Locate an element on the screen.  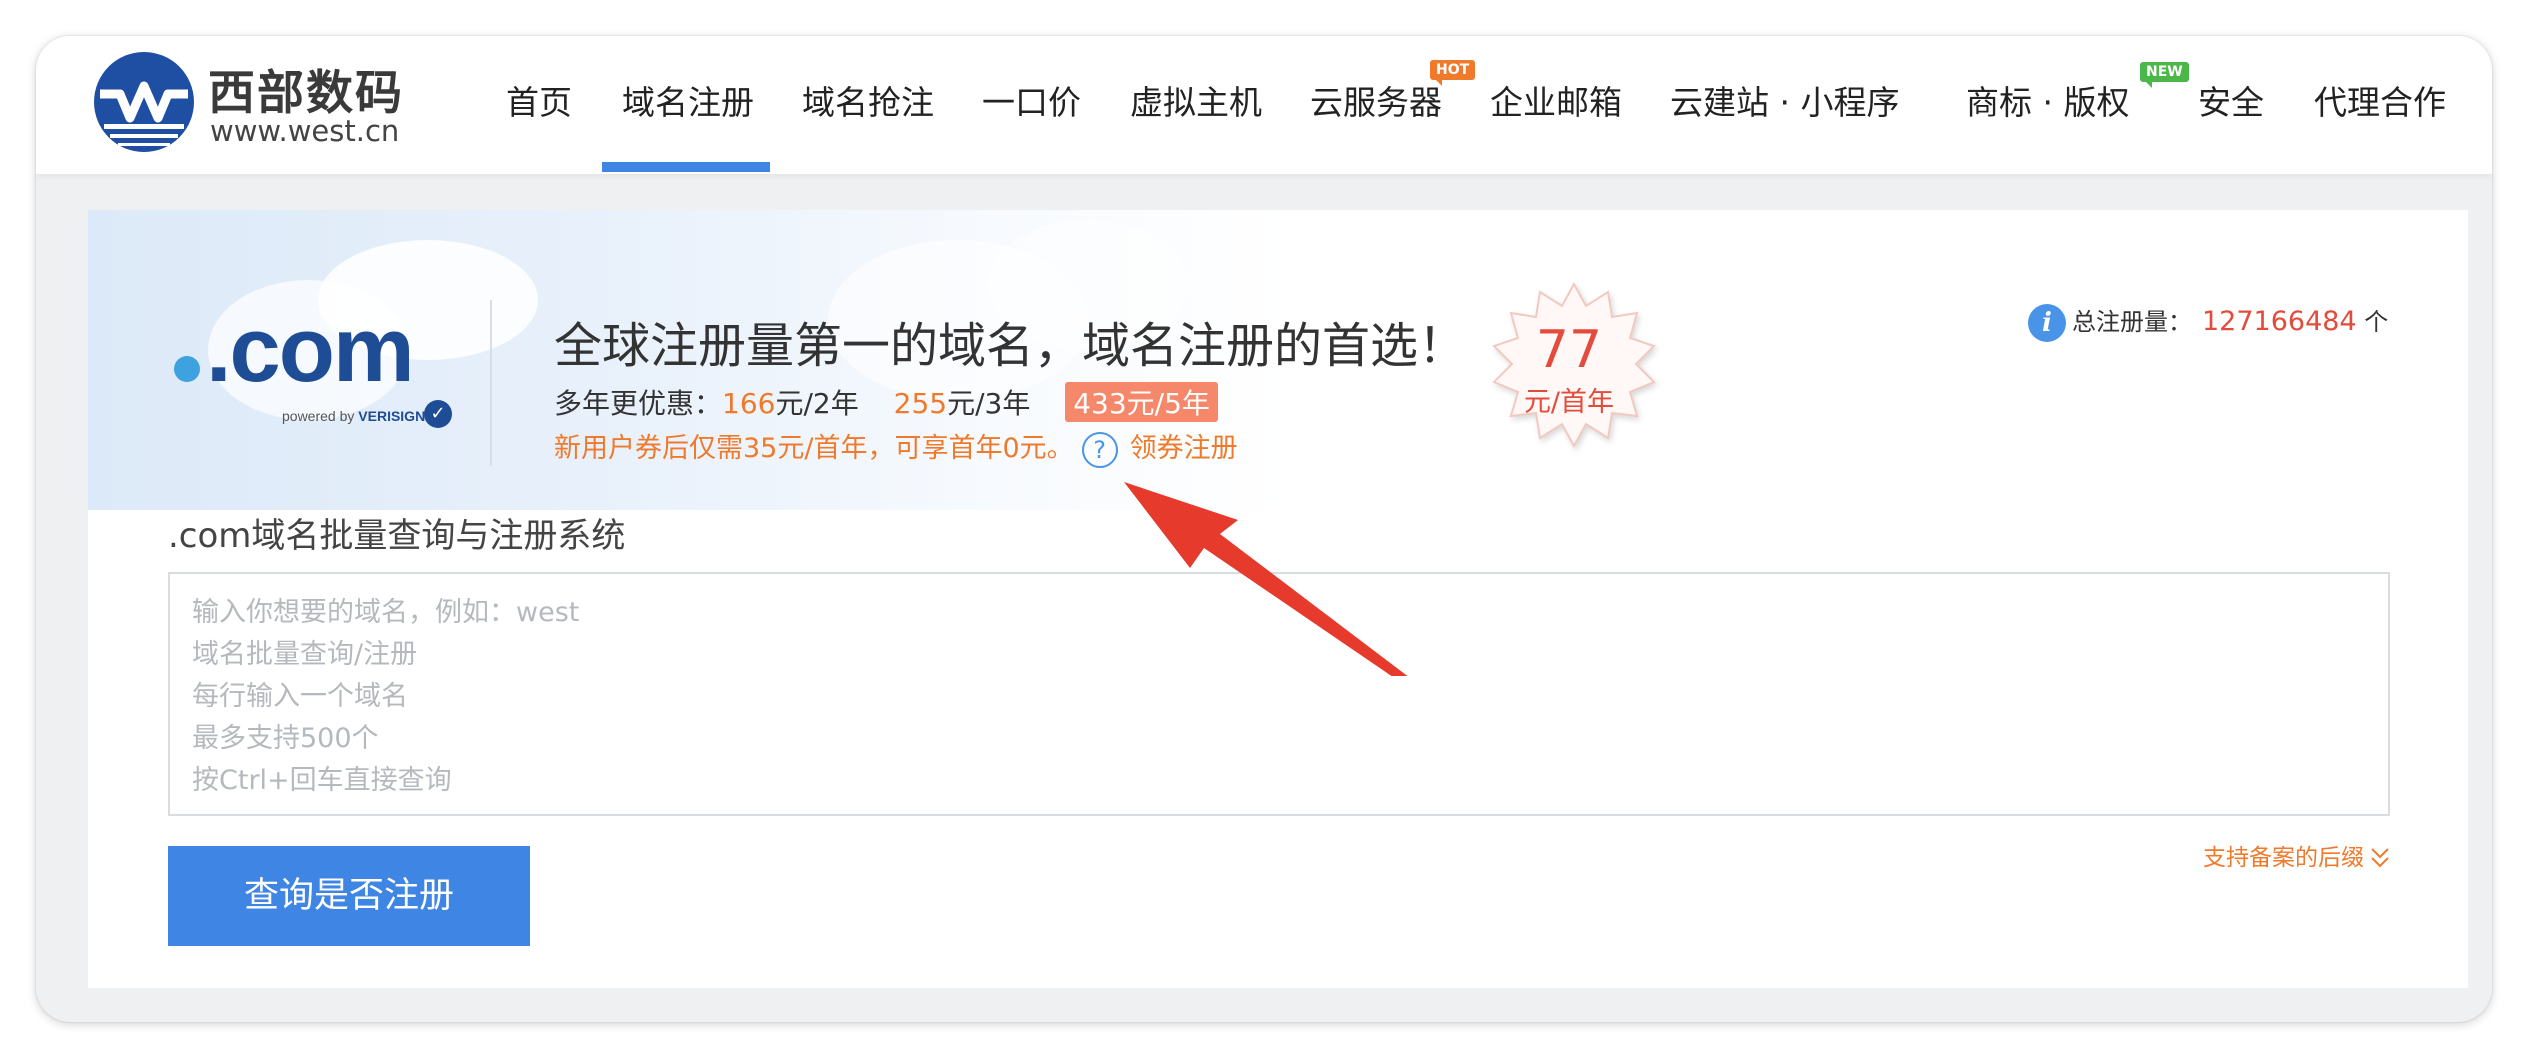
first-year-price-stamp: 77 元/首年 is located at coordinates (1574, 370).